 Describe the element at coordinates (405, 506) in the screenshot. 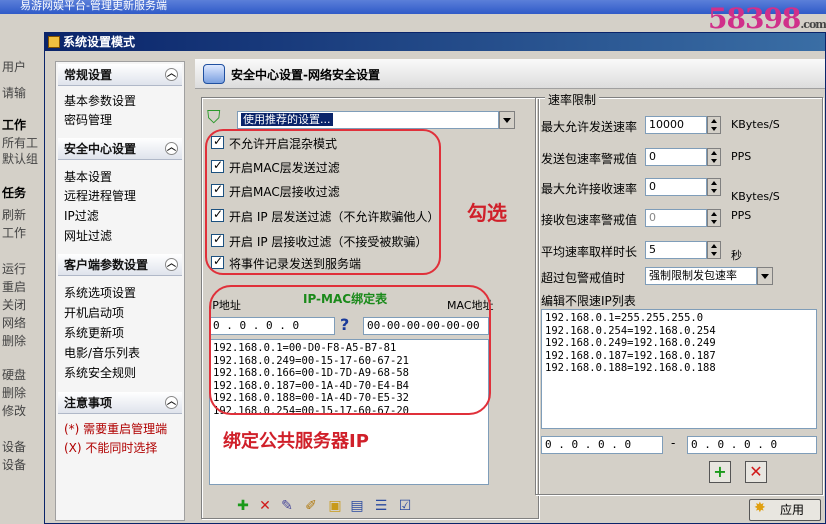

I see `check-list-icon: ☑` at that location.